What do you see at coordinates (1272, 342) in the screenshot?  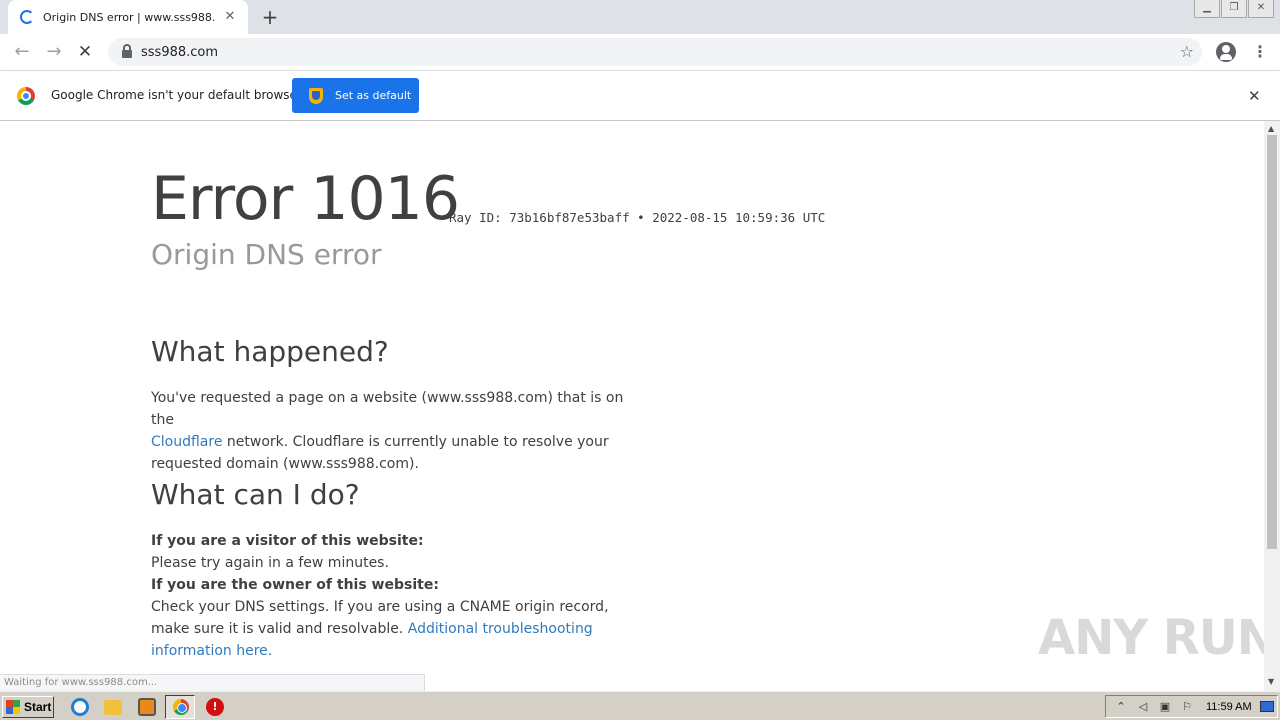 I see `scroll-thumb` at bounding box center [1272, 342].